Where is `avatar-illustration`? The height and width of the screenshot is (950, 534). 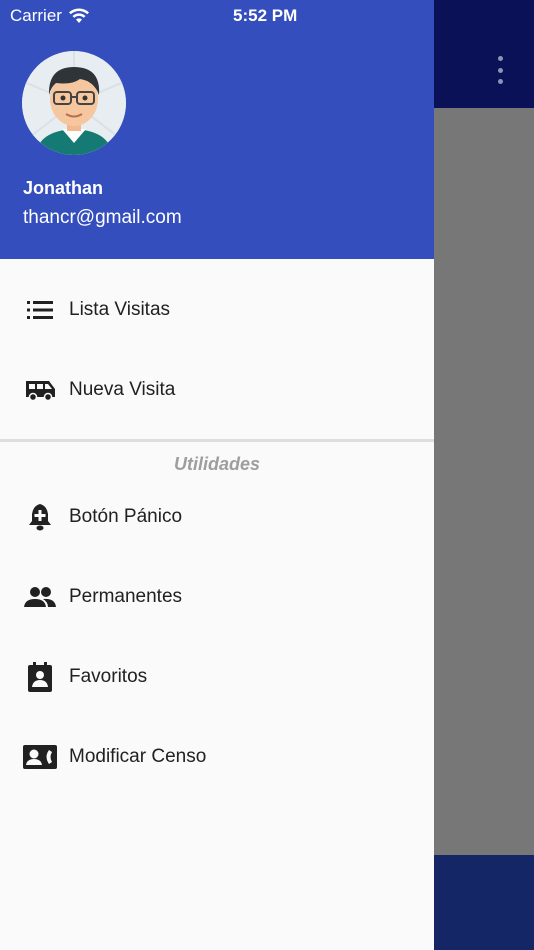
avatar-illustration is located at coordinates (74, 103).